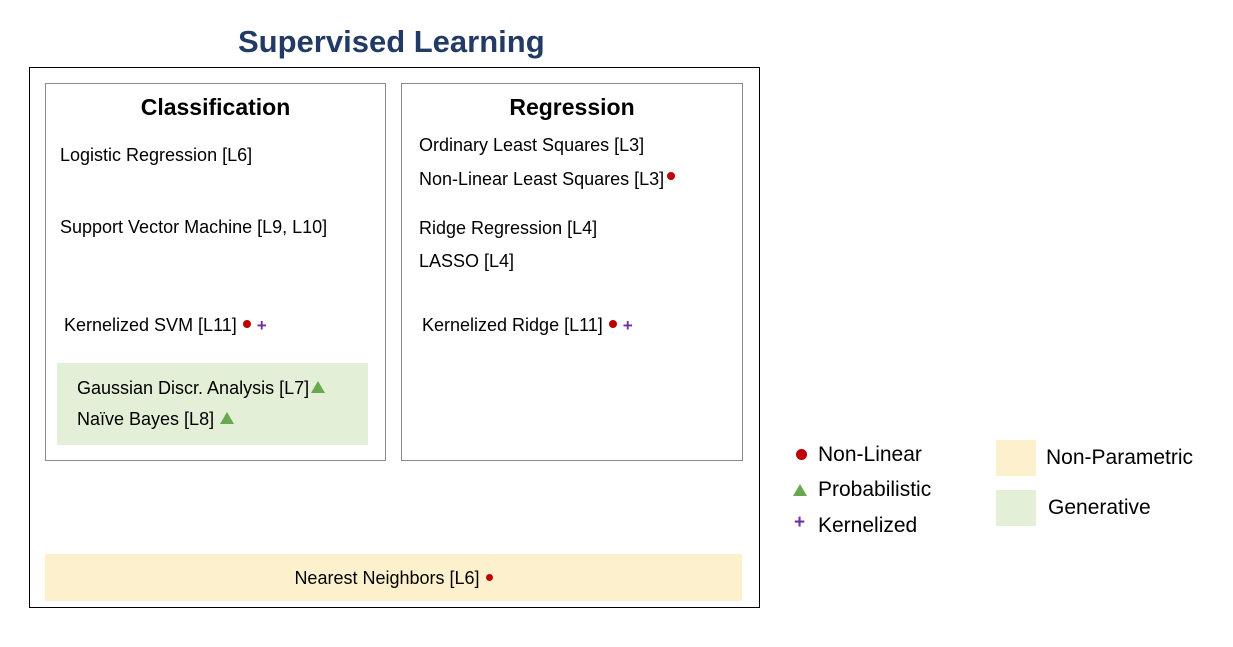  I want to click on lasso-item: LASSO [L4], so click(466, 261).